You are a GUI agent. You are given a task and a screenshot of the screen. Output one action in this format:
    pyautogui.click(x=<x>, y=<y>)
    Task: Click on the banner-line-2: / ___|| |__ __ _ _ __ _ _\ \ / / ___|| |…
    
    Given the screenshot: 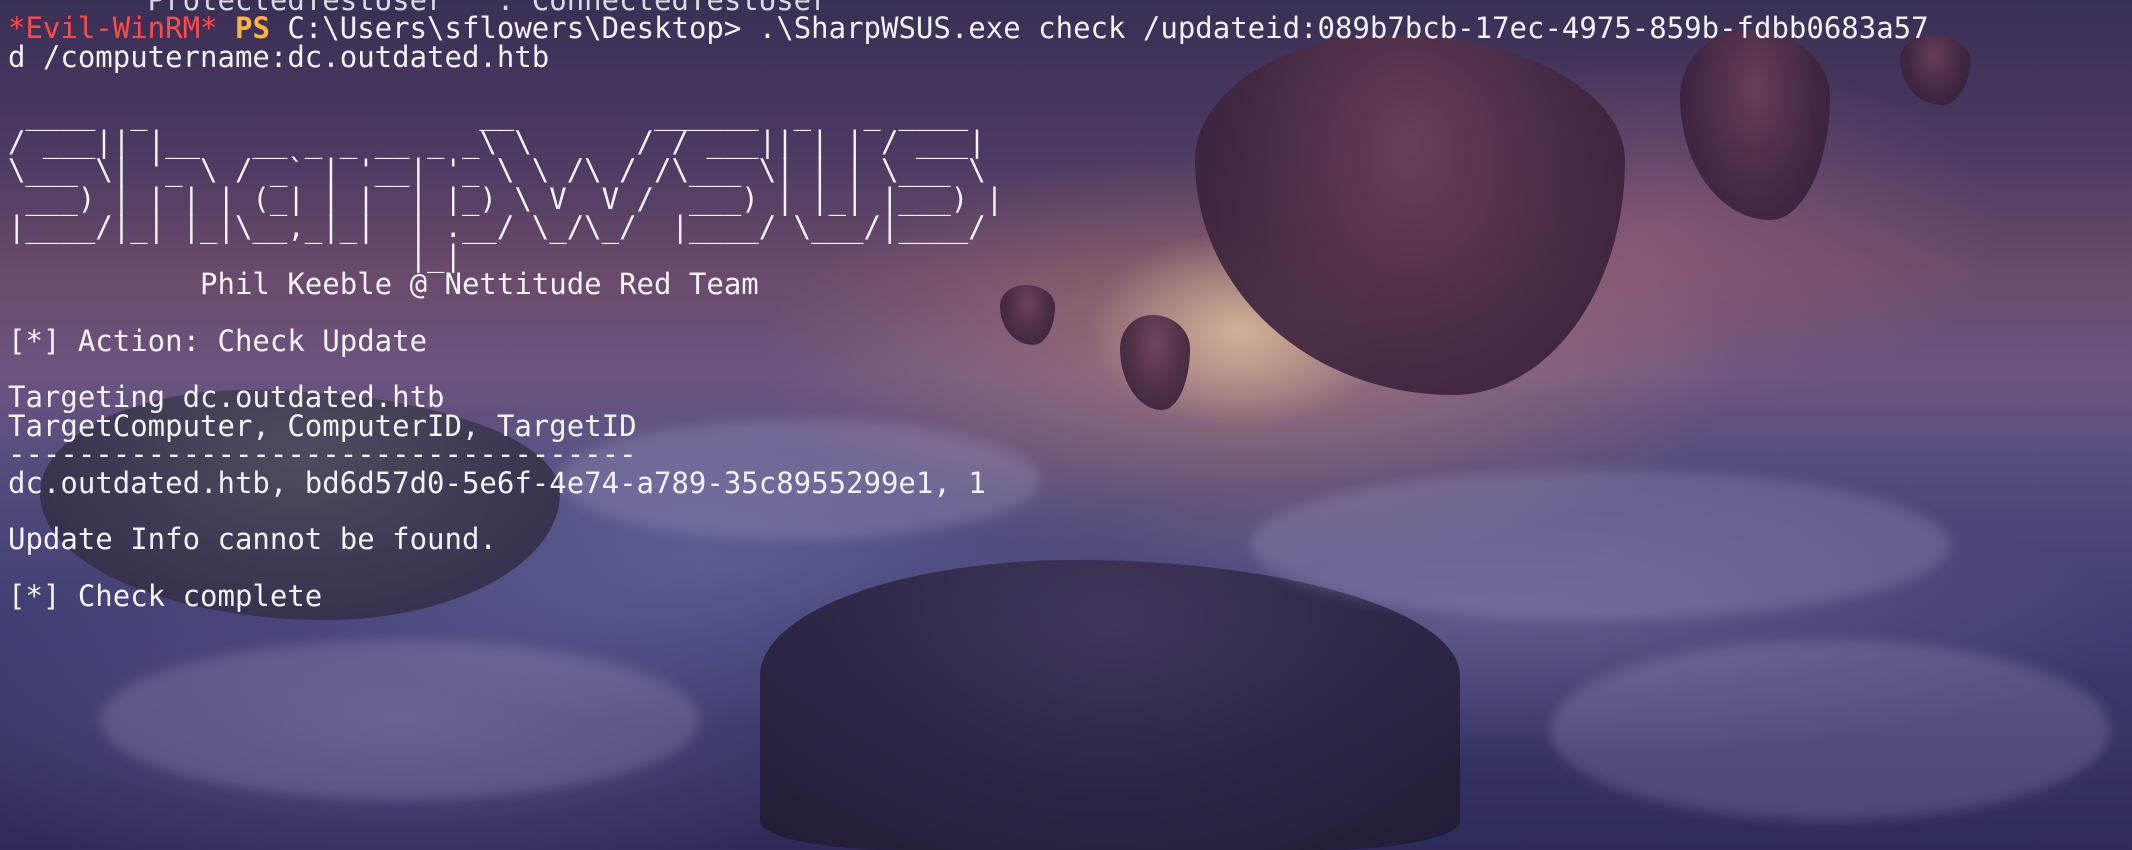 What is the action you would take?
    pyautogui.click(x=497, y=141)
    